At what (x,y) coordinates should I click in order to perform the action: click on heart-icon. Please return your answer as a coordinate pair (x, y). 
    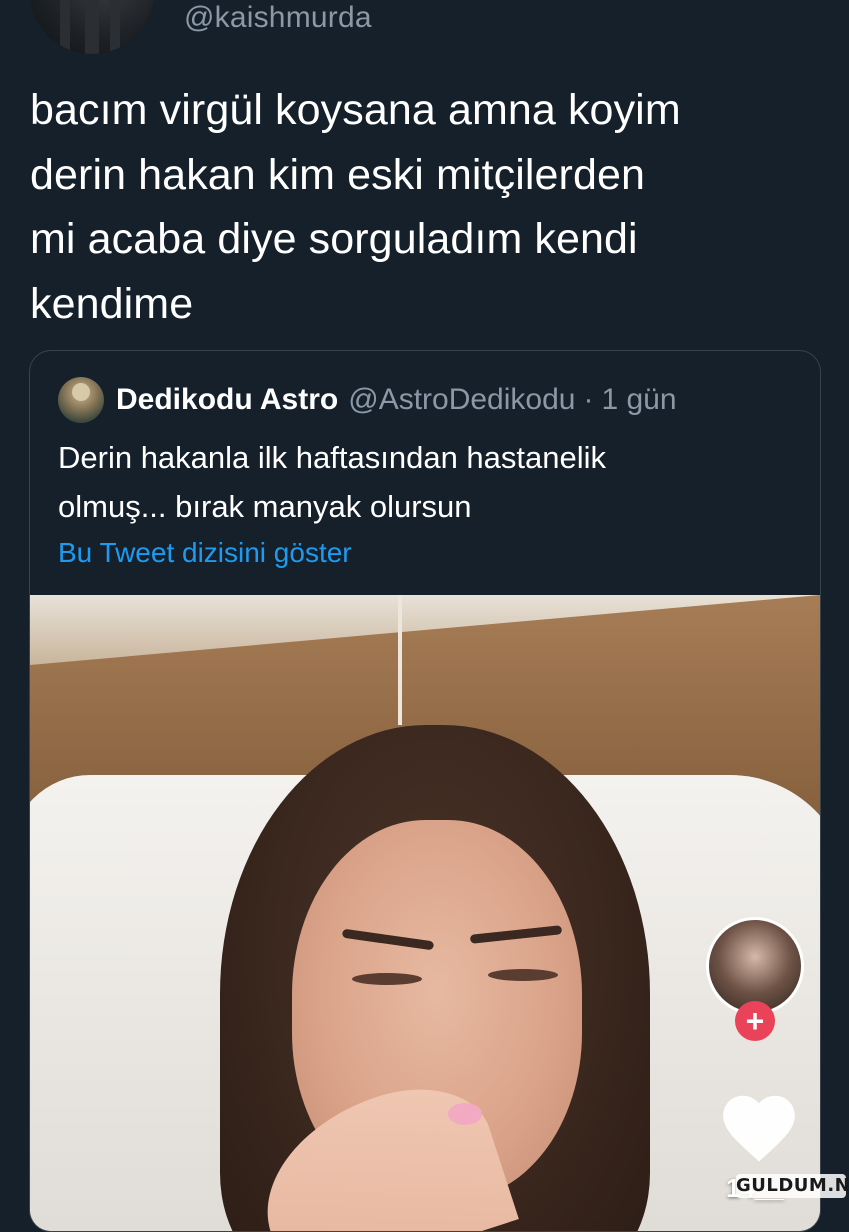
    Looking at the image, I should click on (759, 1128).